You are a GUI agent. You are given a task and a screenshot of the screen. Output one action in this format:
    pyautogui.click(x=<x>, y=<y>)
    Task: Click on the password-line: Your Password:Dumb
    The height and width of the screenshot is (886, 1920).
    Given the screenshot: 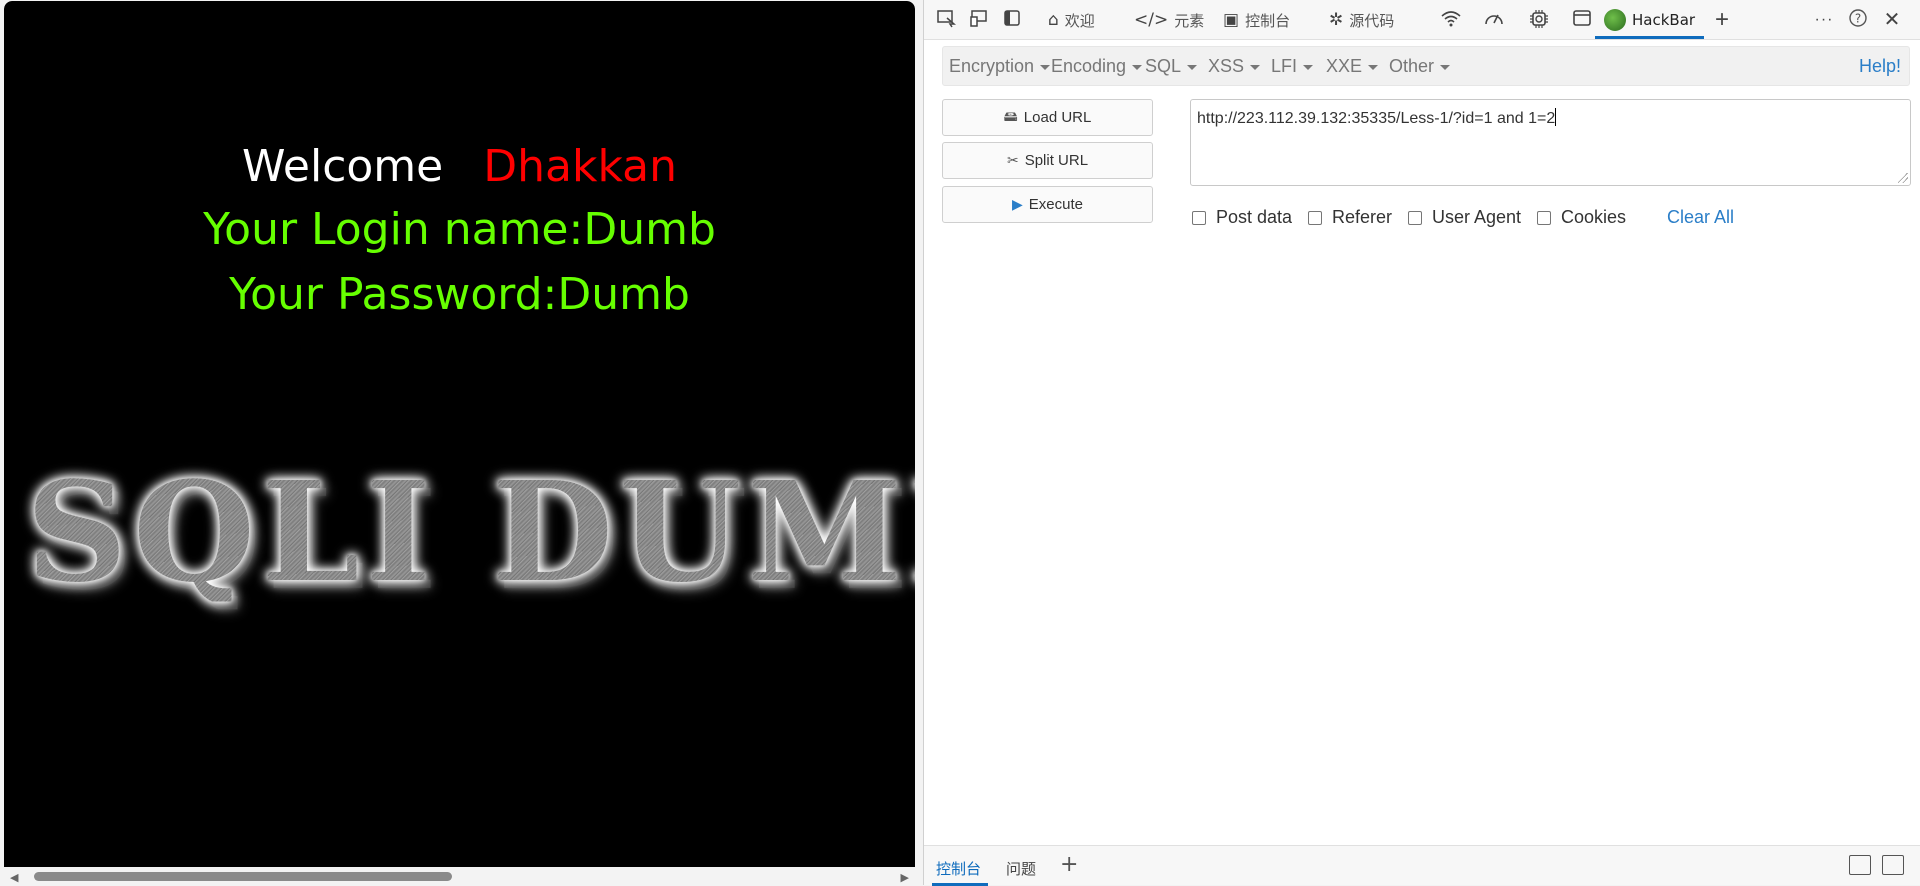 What is the action you would take?
    pyautogui.click(x=459, y=294)
    